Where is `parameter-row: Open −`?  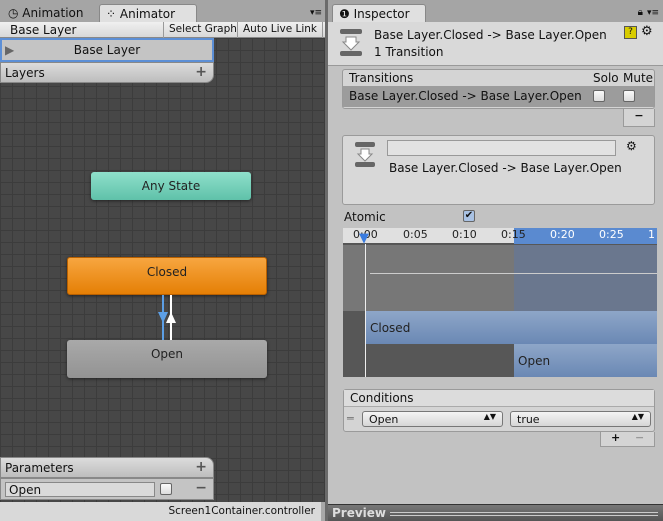
parameter-row: Open − is located at coordinates (107, 489).